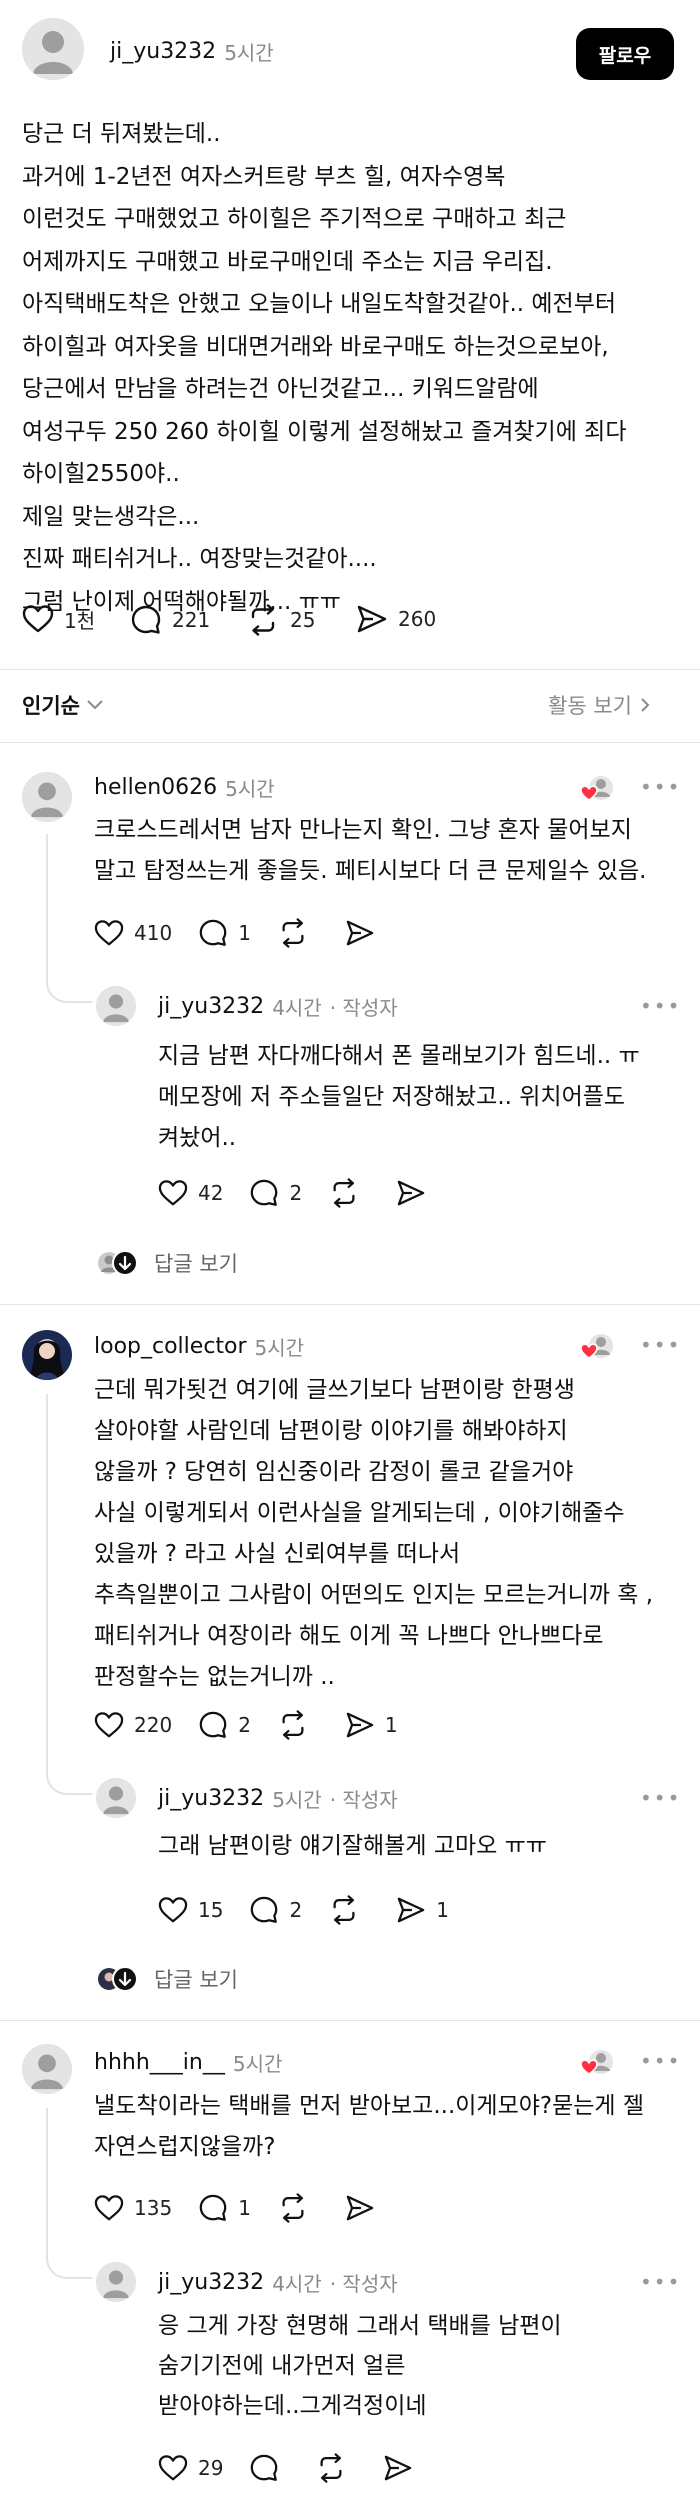 This screenshot has width=700, height=2504. What do you see at coordinates (155, 787) in the screenshot?
I see `comment-username: hellen0626` at bounding box center [155, 787].